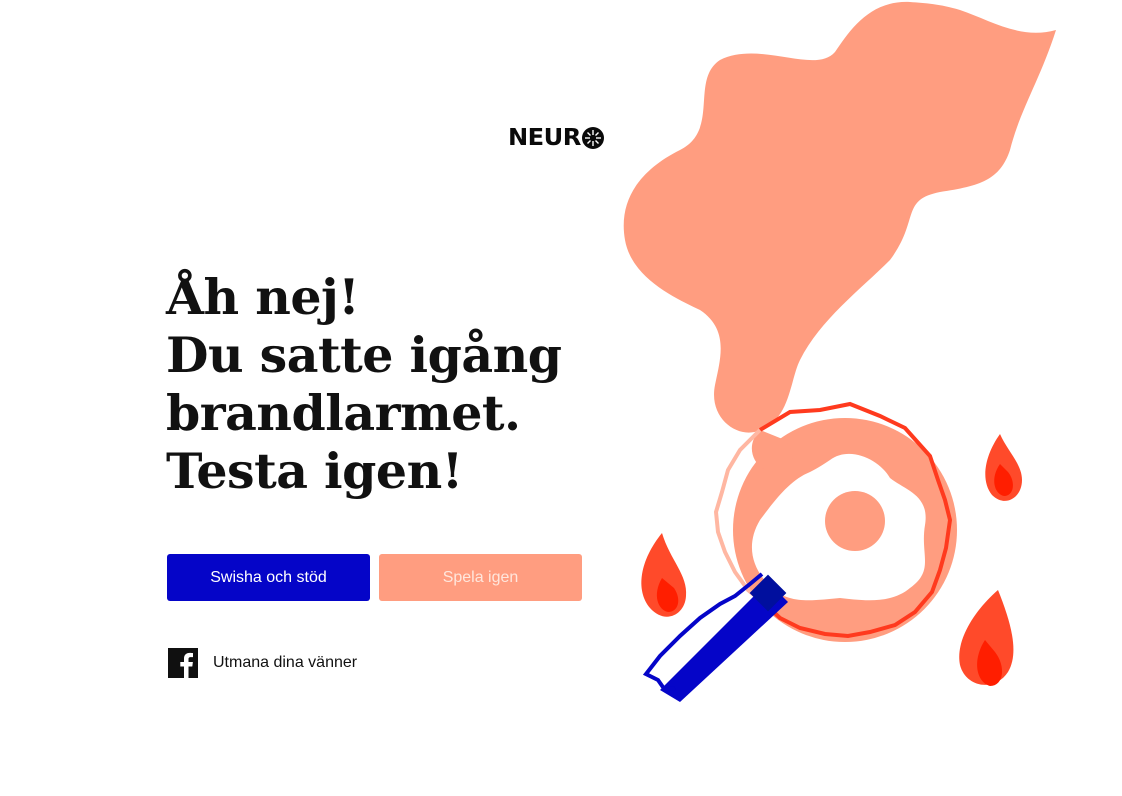 The image size is (1122, 796). Describe the element at coordinates (343, 413) in the screenshot. I see `headline-line-3: brandlarmet.` at that location.